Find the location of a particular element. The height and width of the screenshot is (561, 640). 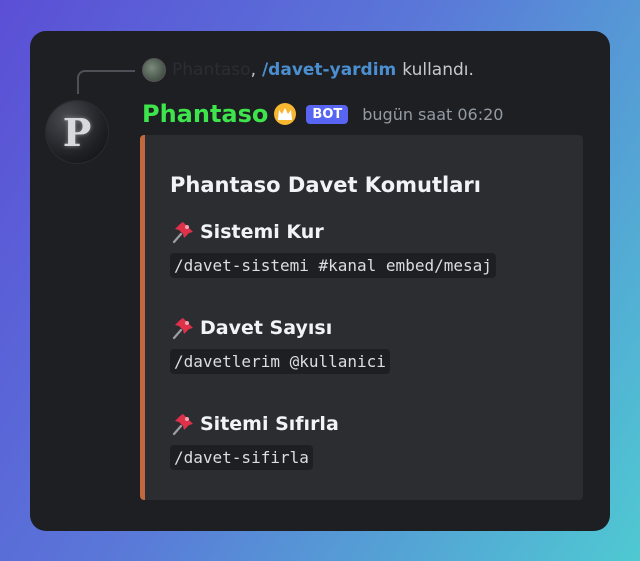

reply-reference: Phantaso, /davet-yardim kullandı. is located at coordinates (308, 70).